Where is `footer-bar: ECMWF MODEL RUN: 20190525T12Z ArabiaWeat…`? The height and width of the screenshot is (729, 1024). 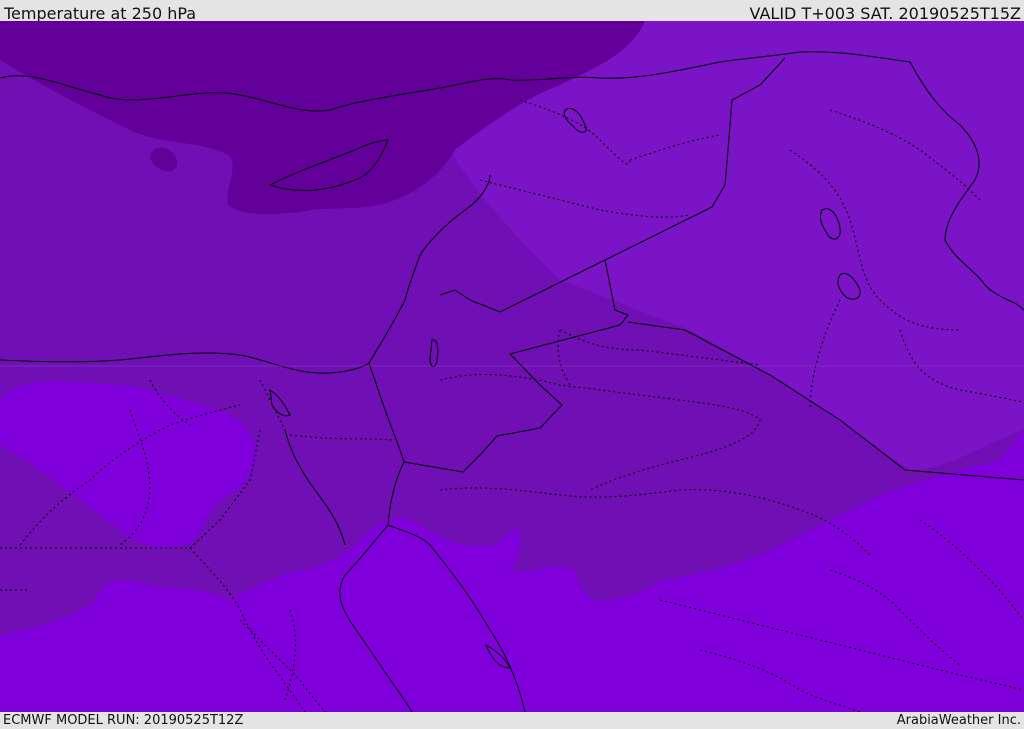 footer-bar: ECMWF MODEL RUN: 20190525T12Z ArabiaWeat… is located at coordinates (512, 720).